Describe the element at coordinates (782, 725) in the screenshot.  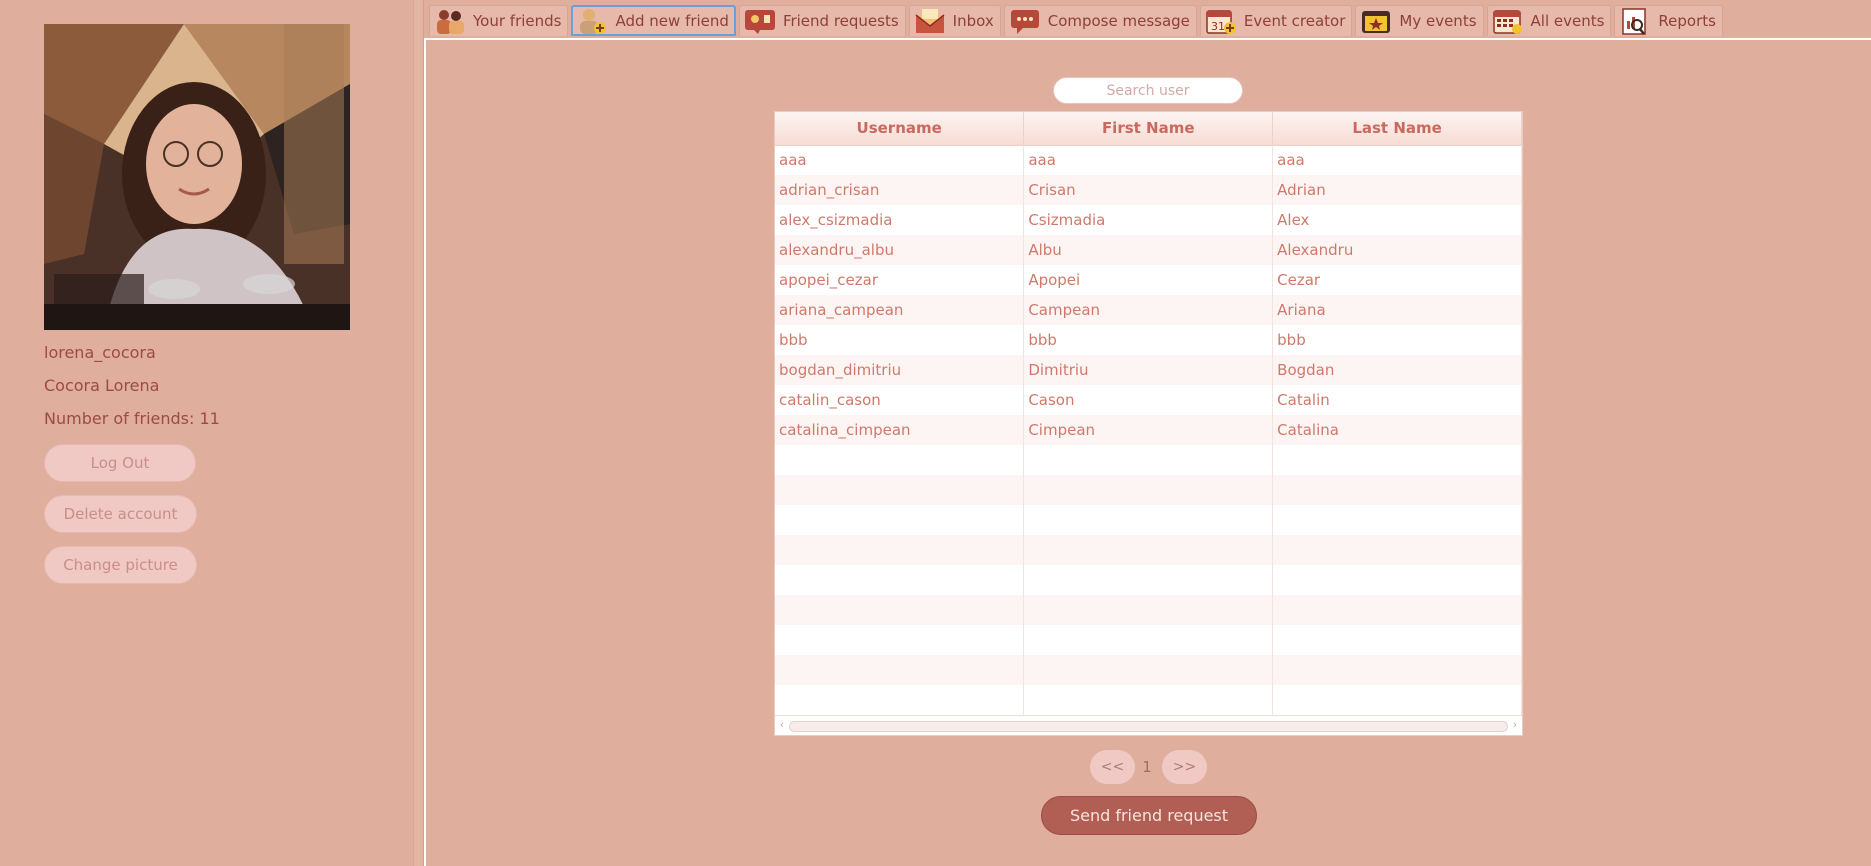
I see `scroll-left-icon: ‹` at that location.